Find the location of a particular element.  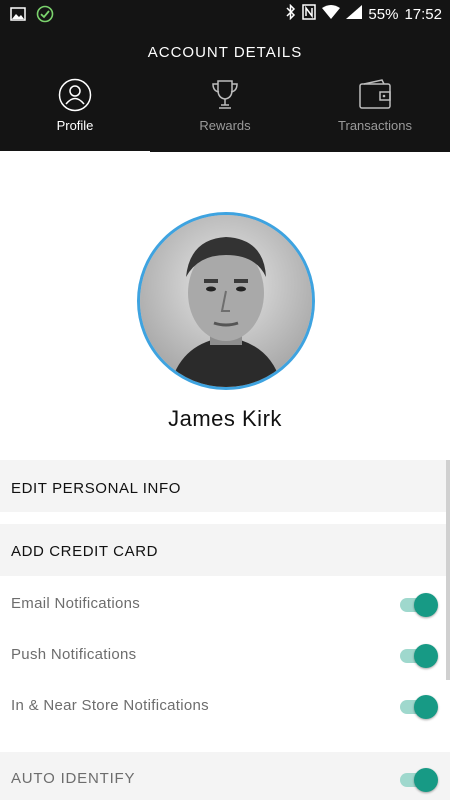

tab-profile: Profile is located at coordinates (75, 116).